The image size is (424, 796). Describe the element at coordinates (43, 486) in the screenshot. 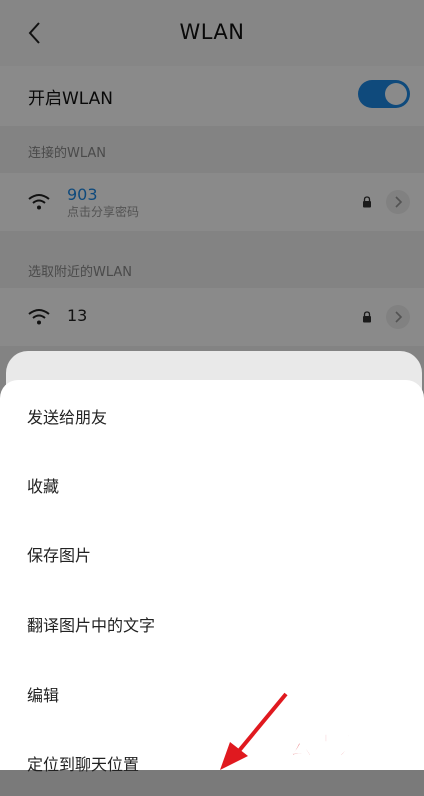

I see `menu-item-label: 收藏` at that location.